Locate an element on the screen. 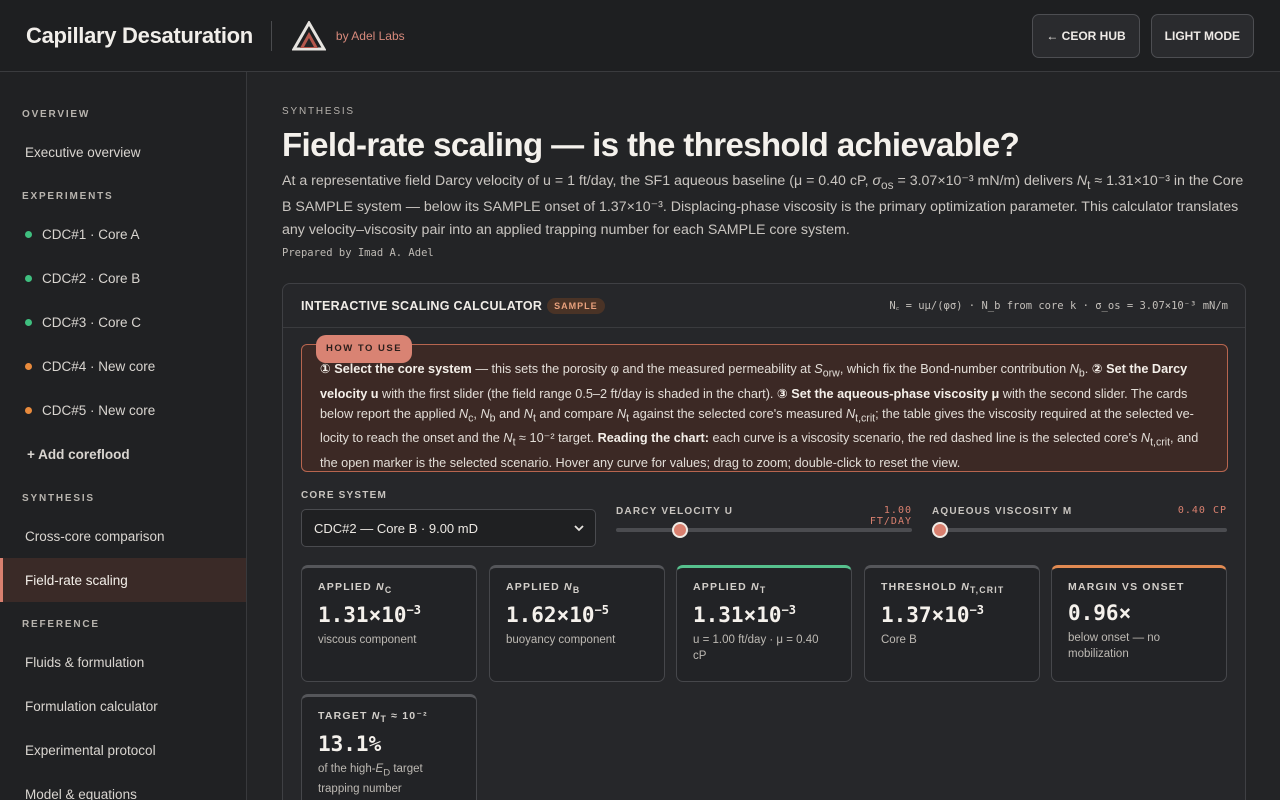  sidebar-item-label: Experimental protocol is located at coordinates (90, 750).